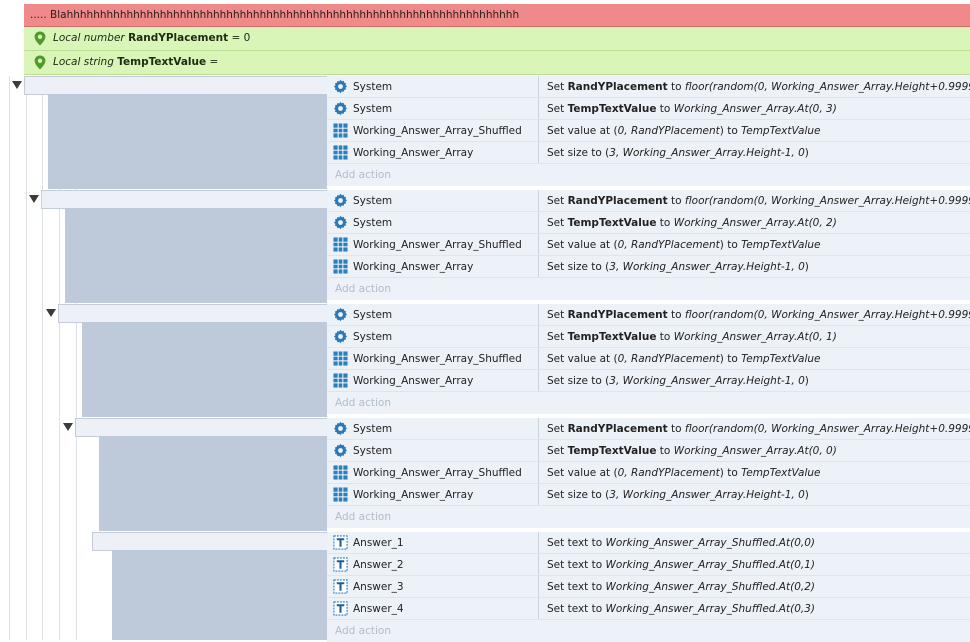 The height and width of the screenshot is (642, 970). I want to click on action-object-cell: Answer_1, so click(433, 542).